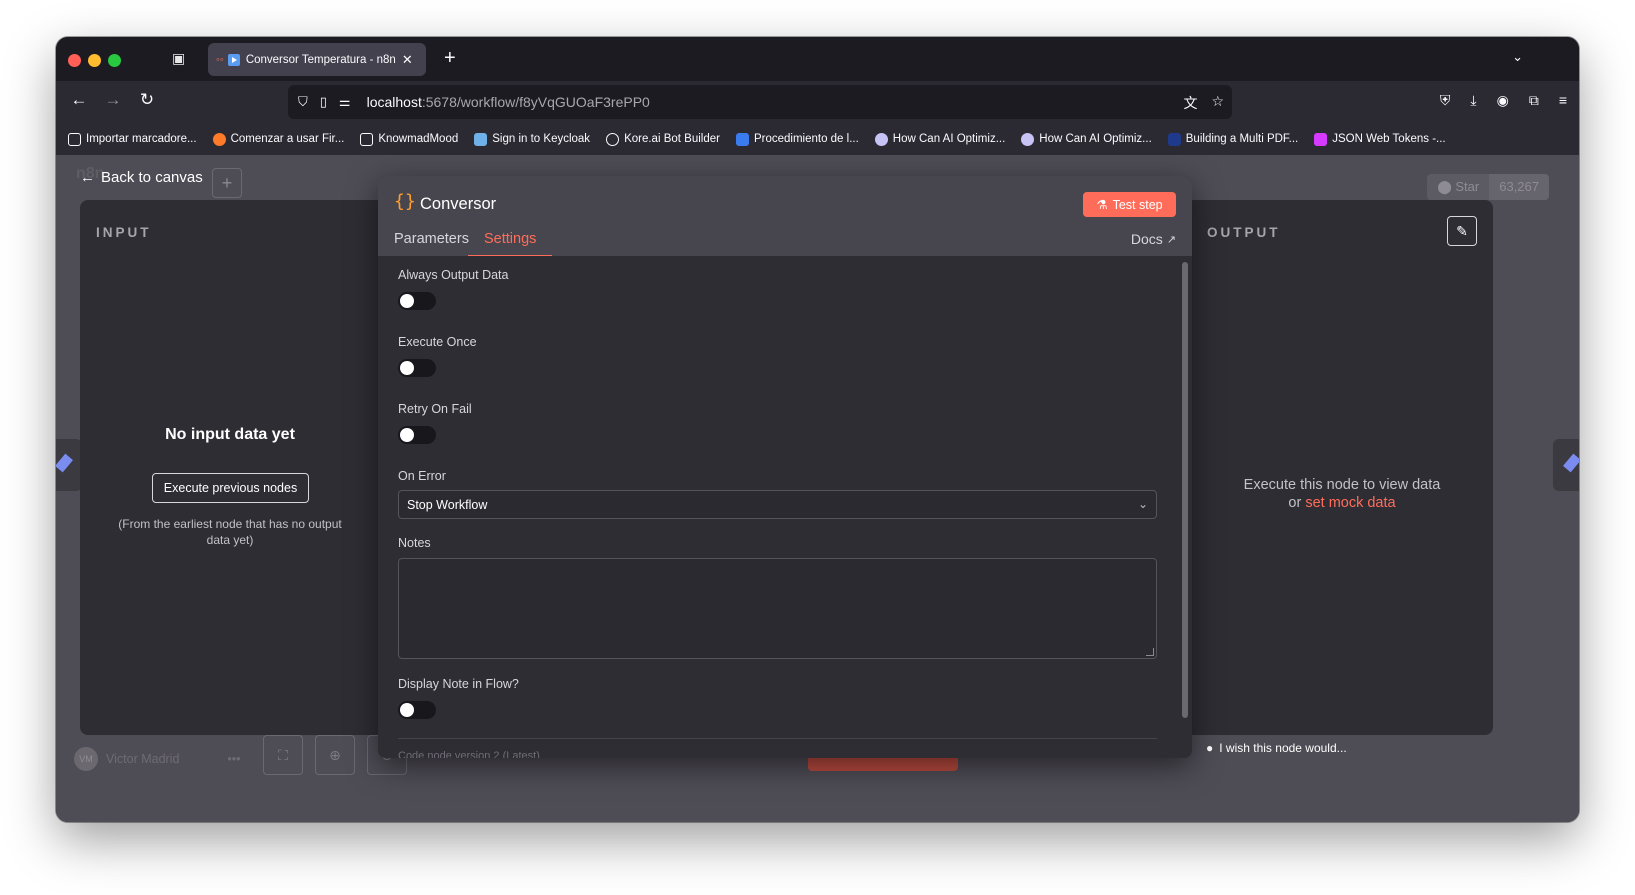  What do you see at coordinates (1142, 504) in the screenshot?
I see `chevron-down-icon: ⌄` at bounding box center [1142, 504].